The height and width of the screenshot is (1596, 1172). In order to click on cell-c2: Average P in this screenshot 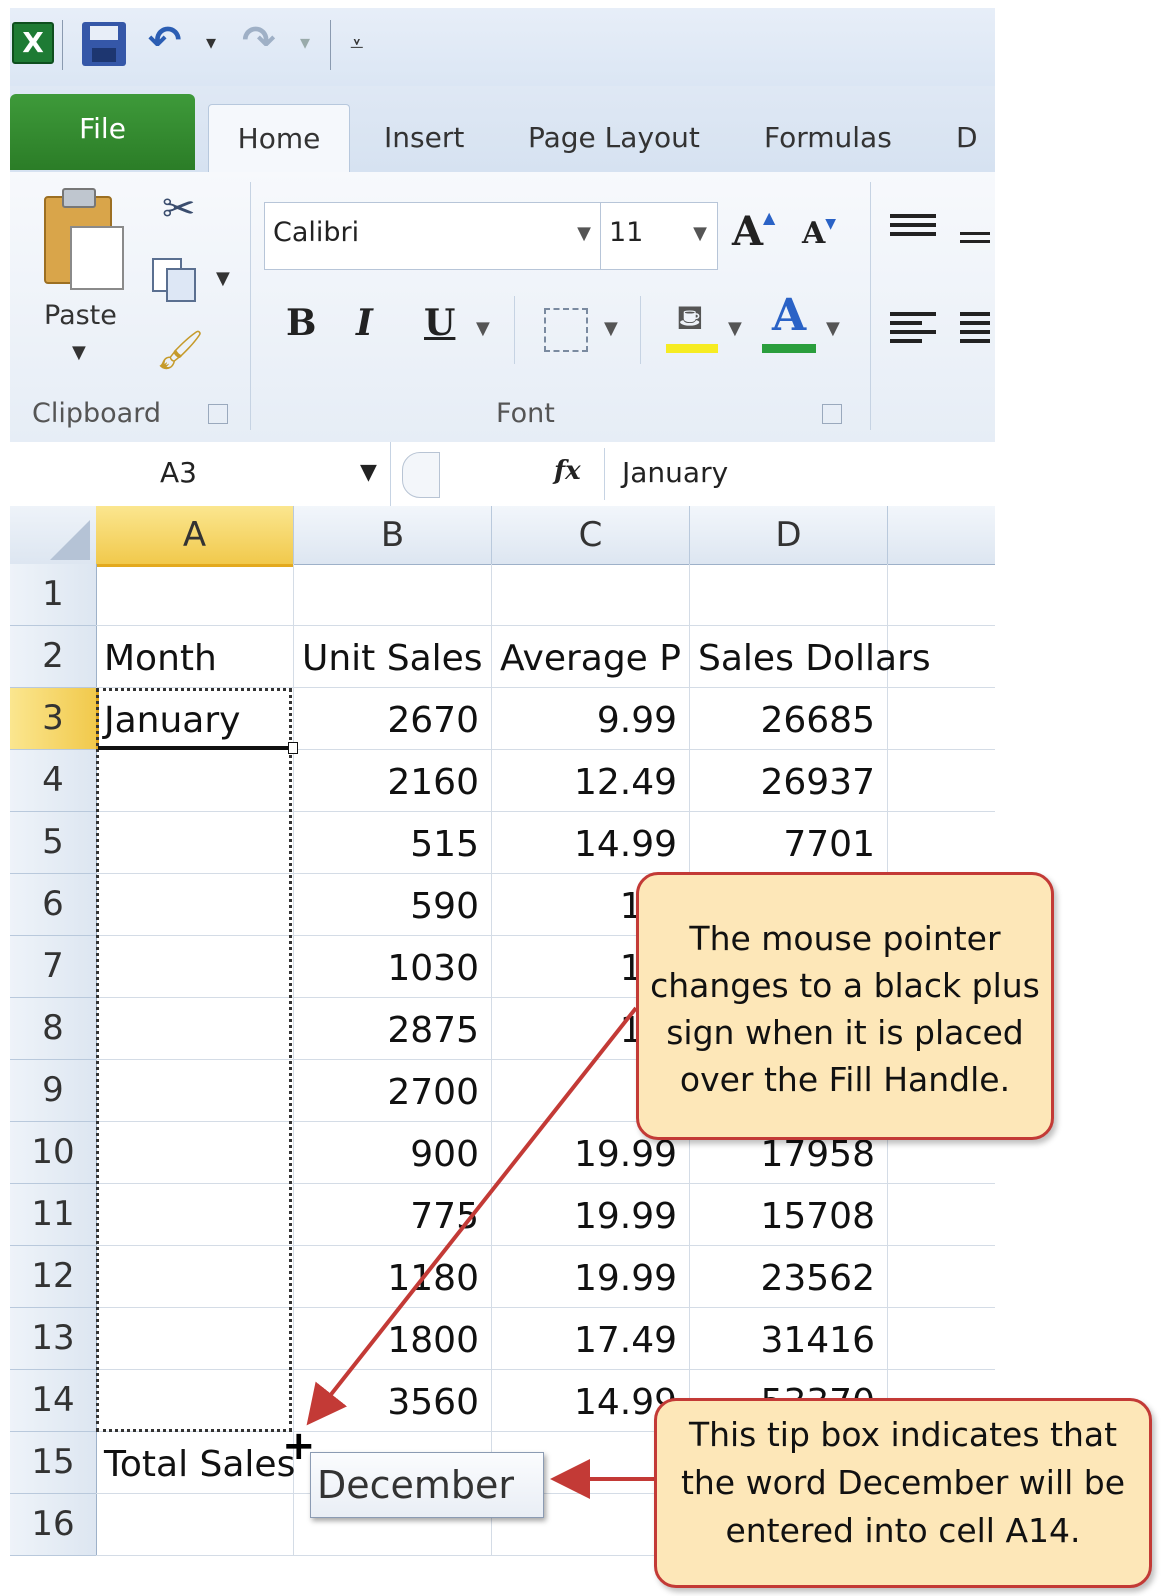, I will do `click(590, 659)`.